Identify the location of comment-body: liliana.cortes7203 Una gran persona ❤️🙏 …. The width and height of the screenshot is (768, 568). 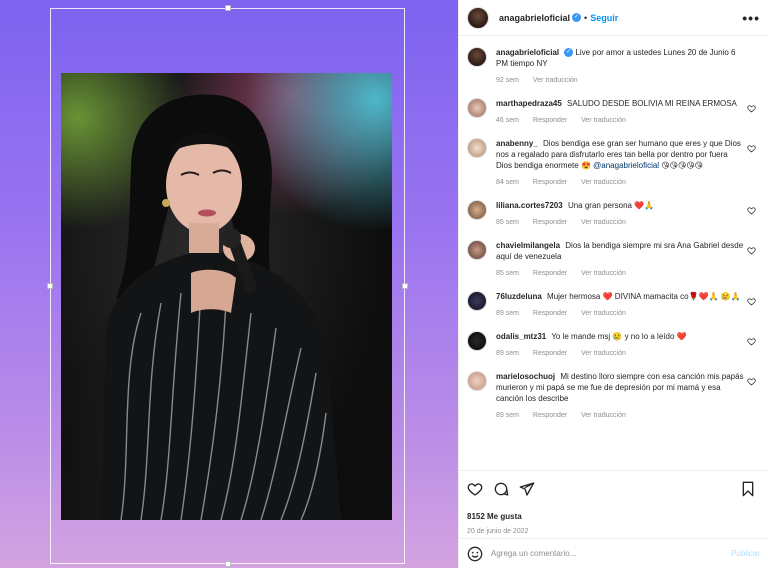
(628, 214).